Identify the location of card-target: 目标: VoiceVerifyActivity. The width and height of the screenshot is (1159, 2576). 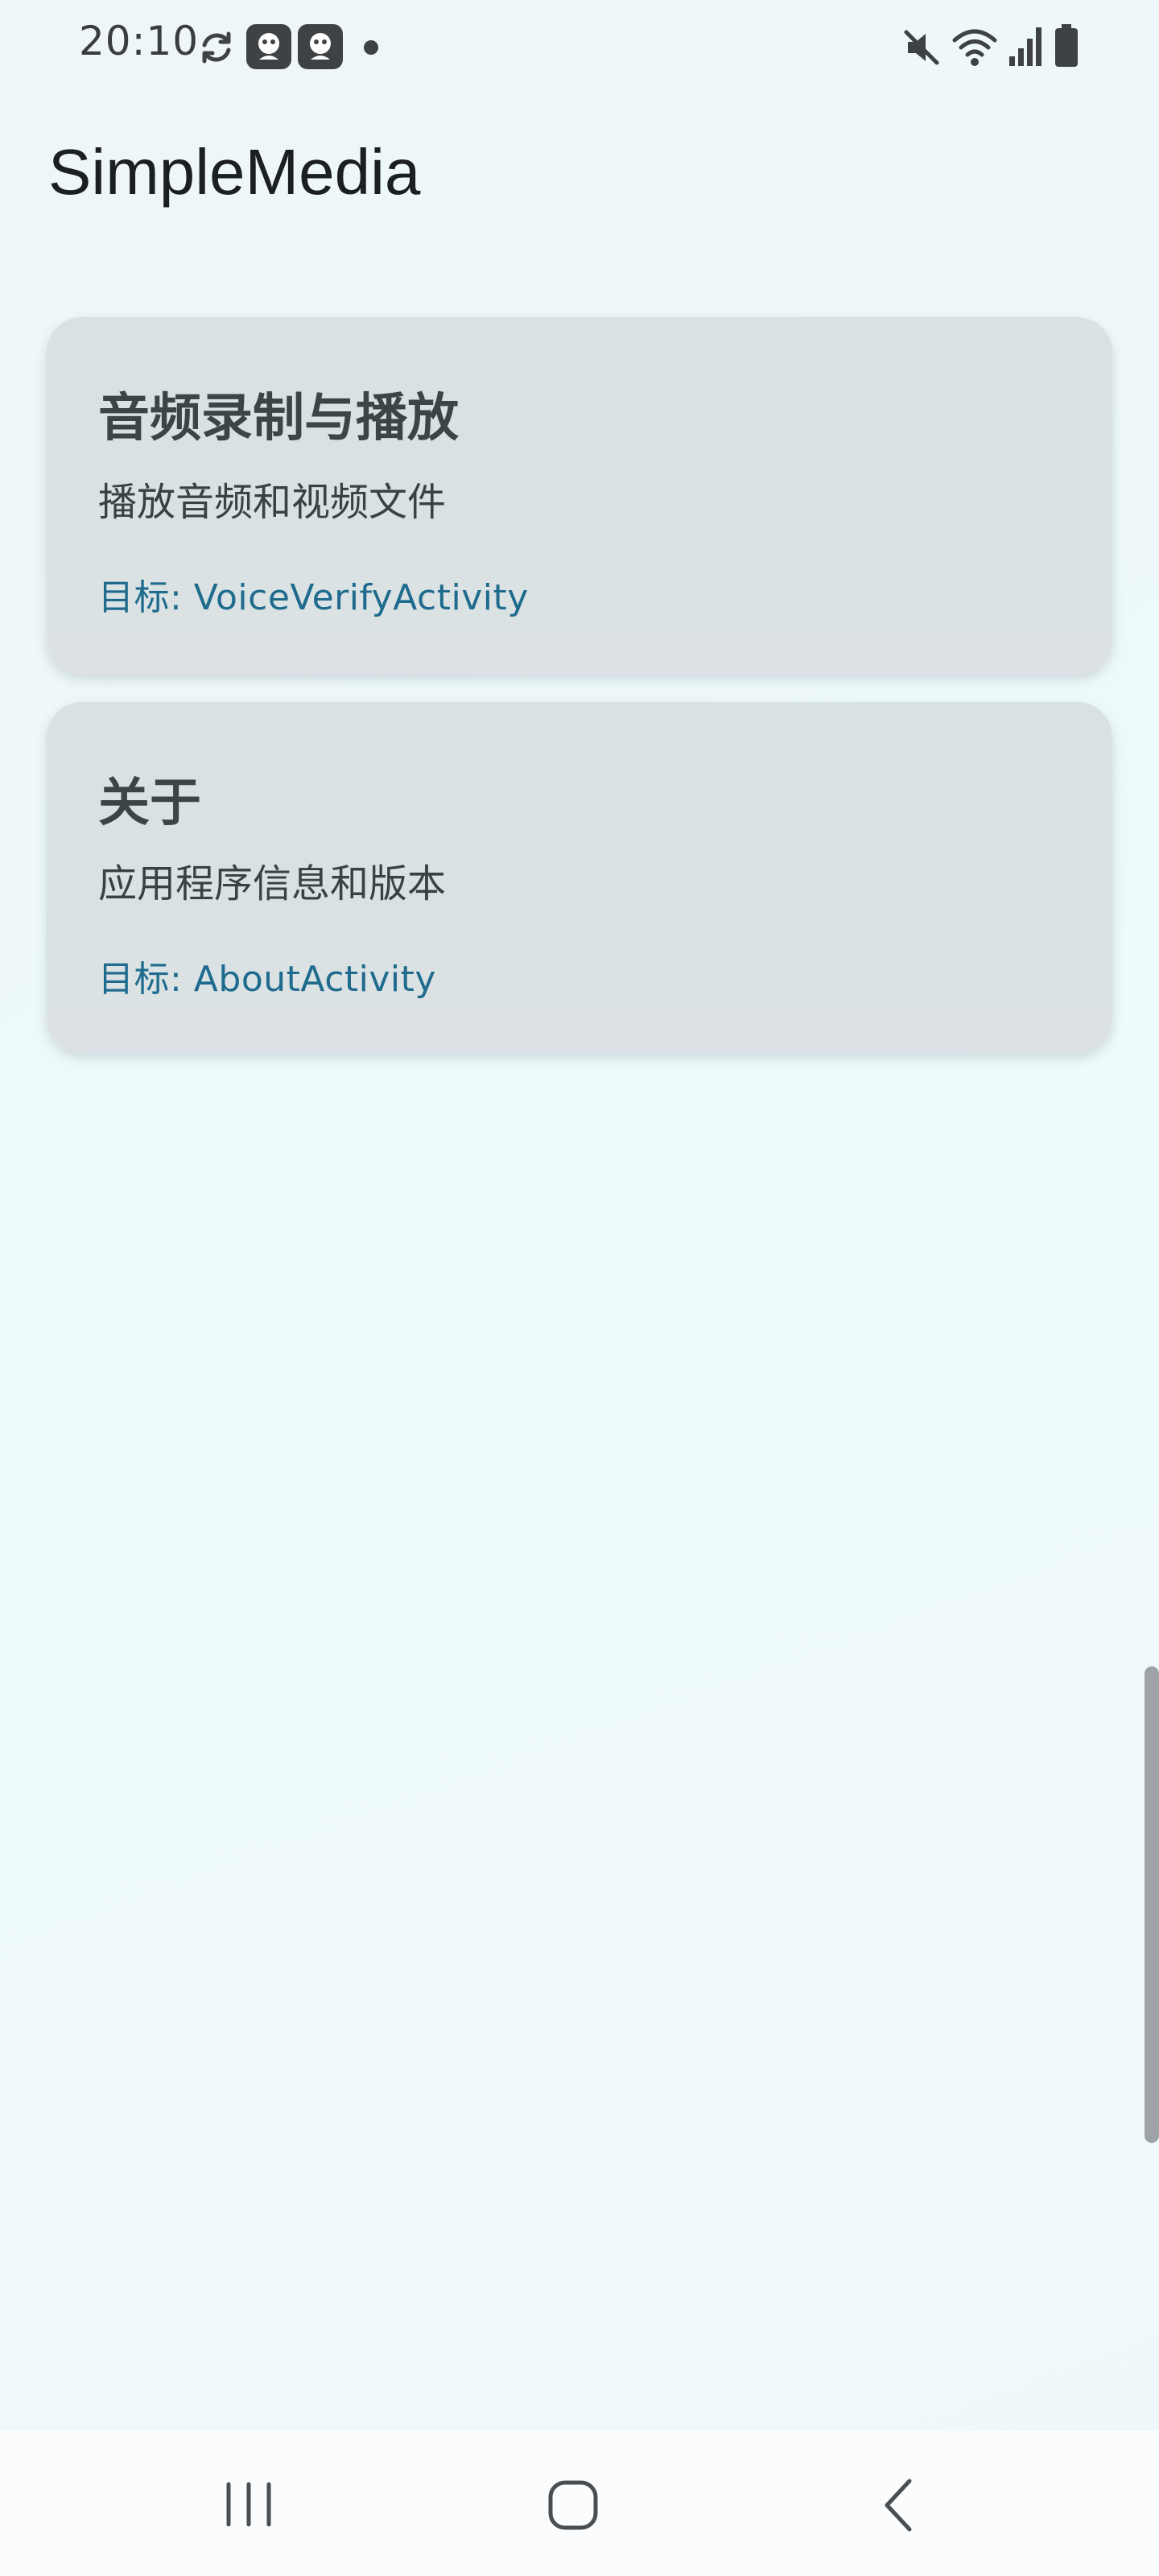
(313, 597).